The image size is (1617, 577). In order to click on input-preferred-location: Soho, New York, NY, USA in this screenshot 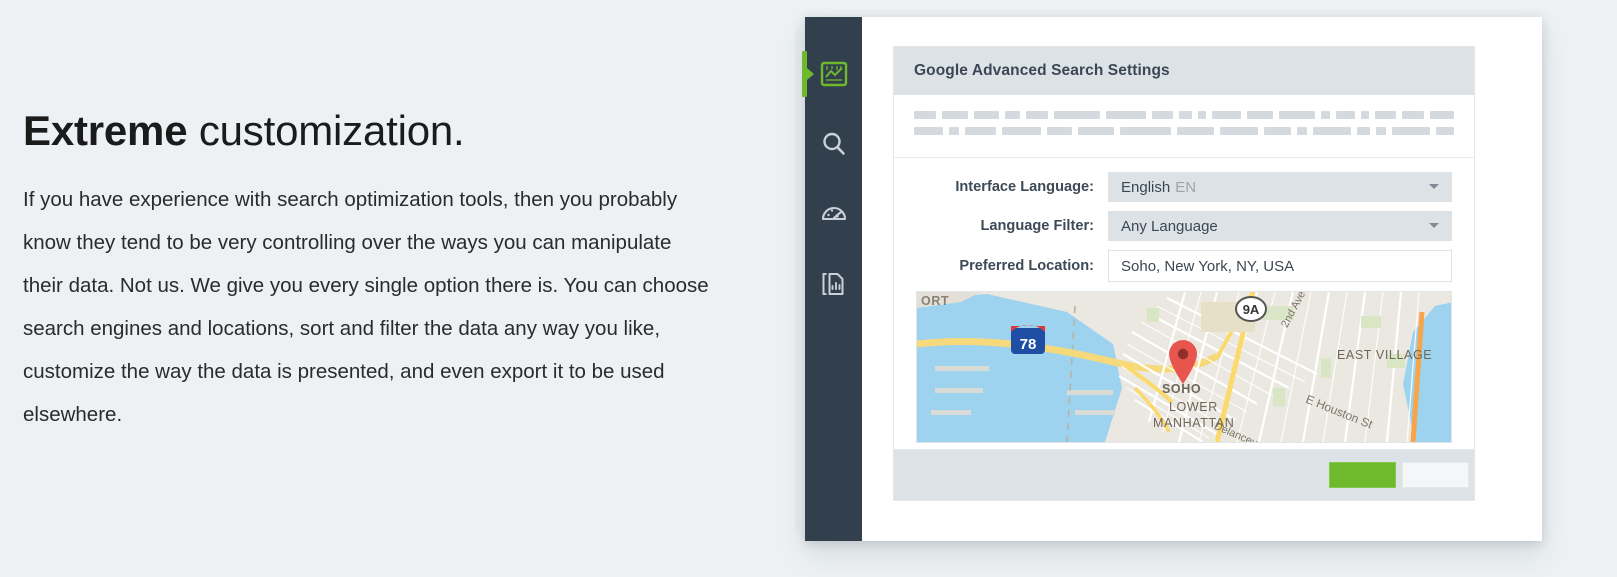, I will do `click(1280, 266)`.